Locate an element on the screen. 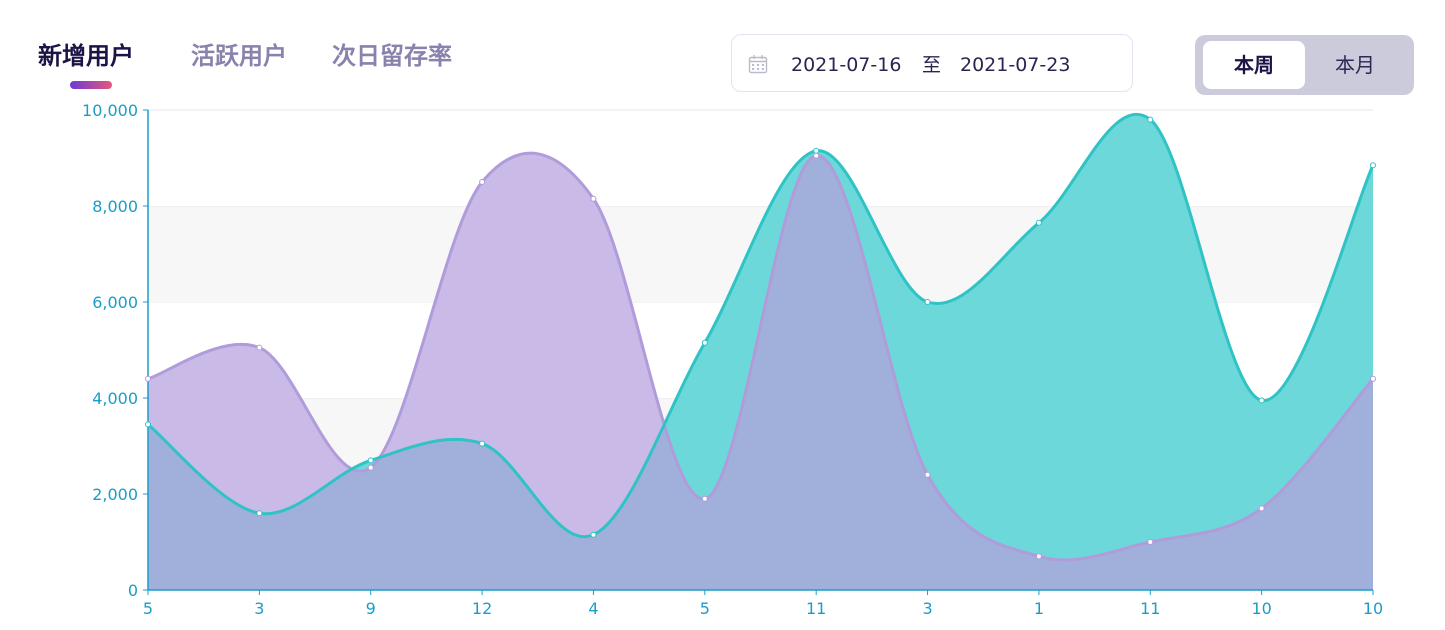 The image size is (1445, 630). y-tick-label: 4,000 is located at coordinates (115, 398).